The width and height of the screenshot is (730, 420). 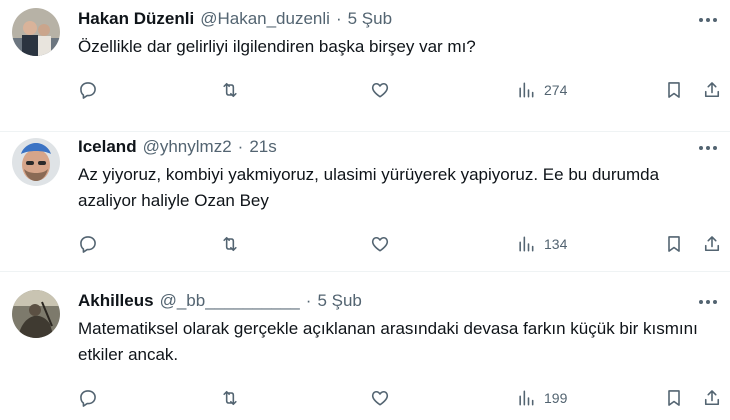 I want to click on timestamp: 21s, so click(x=262, y=147).